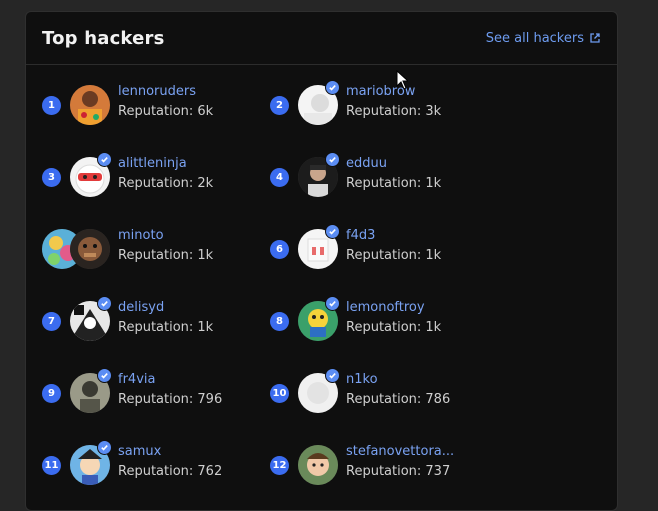 The height and width of the screenshot is (511, 658). I want to click on hacker-reputation: Reputation: 786, so click(398, 399).